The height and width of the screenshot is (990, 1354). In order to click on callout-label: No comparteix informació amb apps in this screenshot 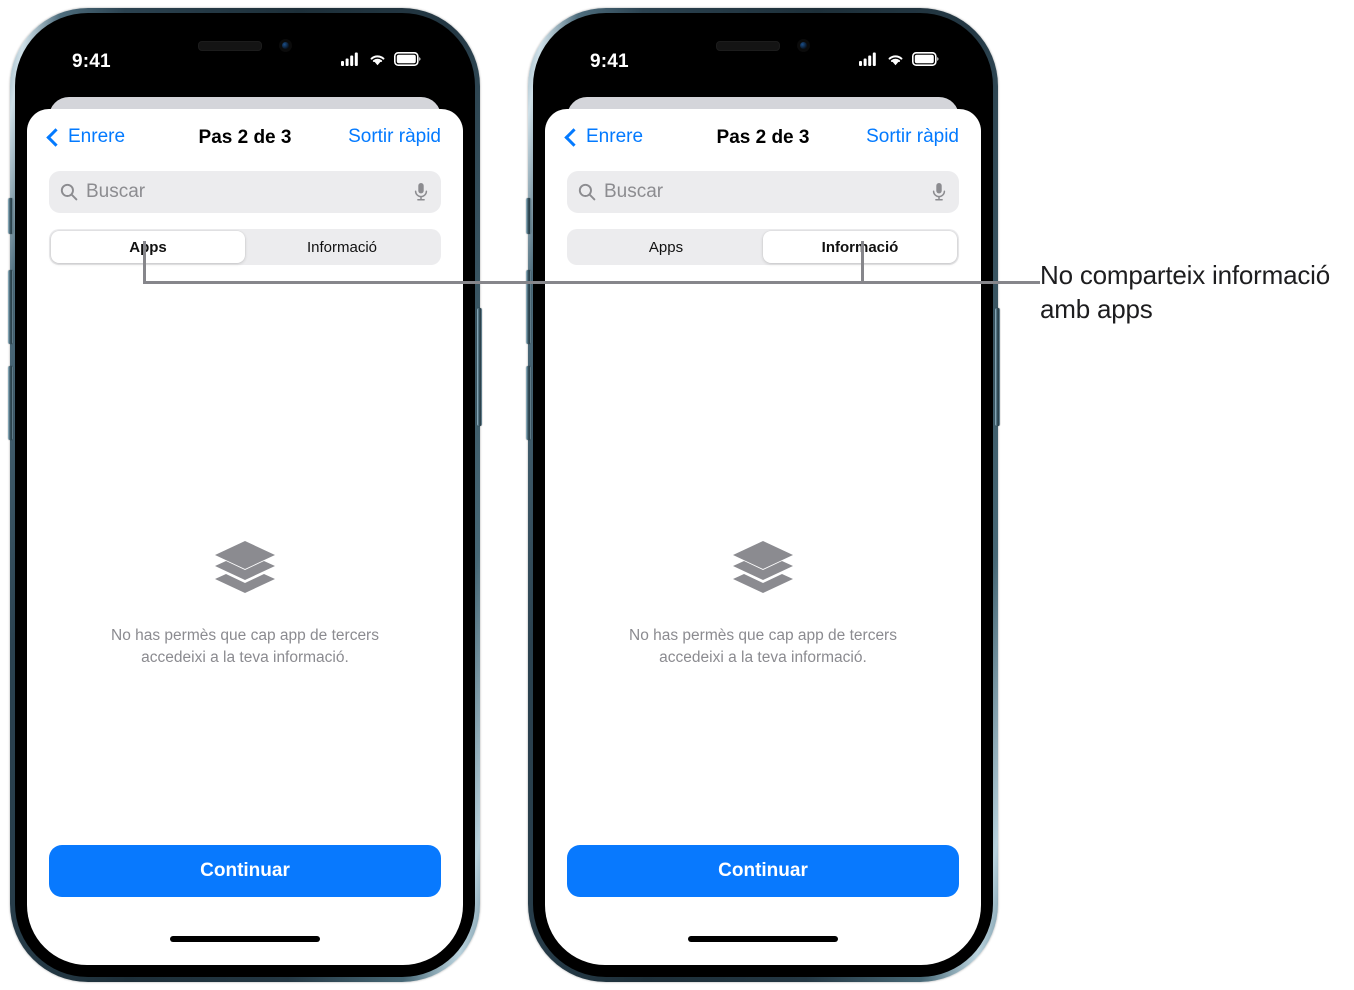, I will do `click(1185, 292)`.